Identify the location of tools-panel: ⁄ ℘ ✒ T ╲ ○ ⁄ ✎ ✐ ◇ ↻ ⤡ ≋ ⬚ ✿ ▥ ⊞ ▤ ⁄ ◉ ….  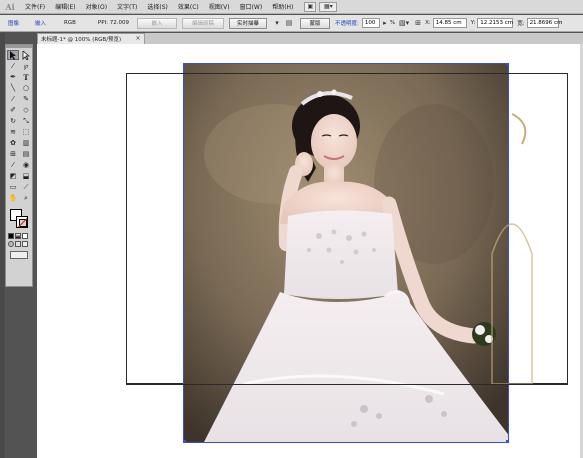
(19, 165).